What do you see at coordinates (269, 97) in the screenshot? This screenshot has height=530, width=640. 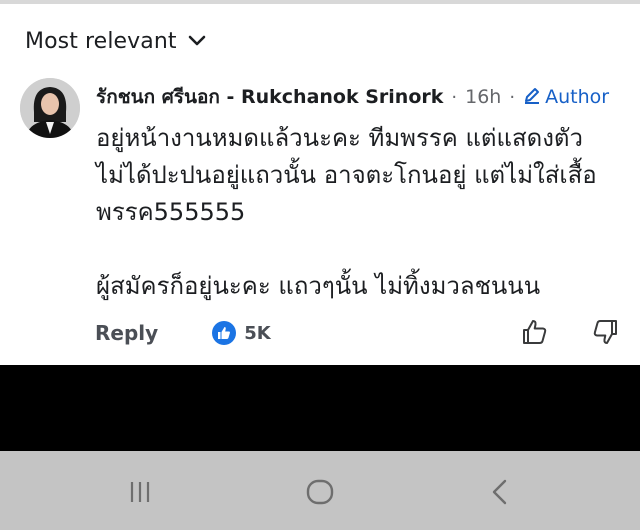 I see `author-name: รักชนก ศรีนอก - Rukchanok Srinork` at bounding box center [269, 97].